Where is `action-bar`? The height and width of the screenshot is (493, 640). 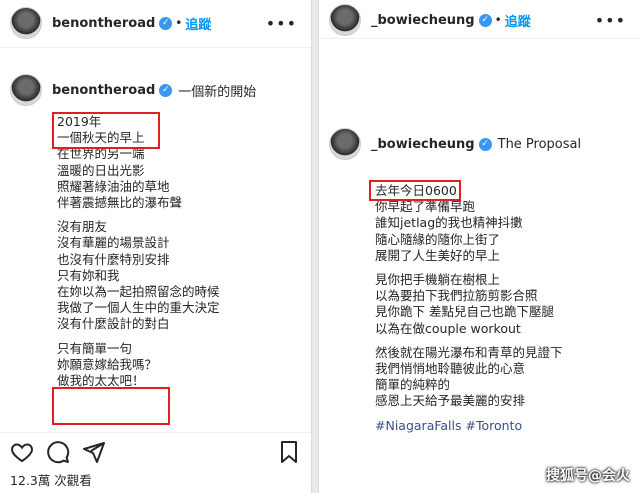
action-bar is located at coordinates (155, 452).